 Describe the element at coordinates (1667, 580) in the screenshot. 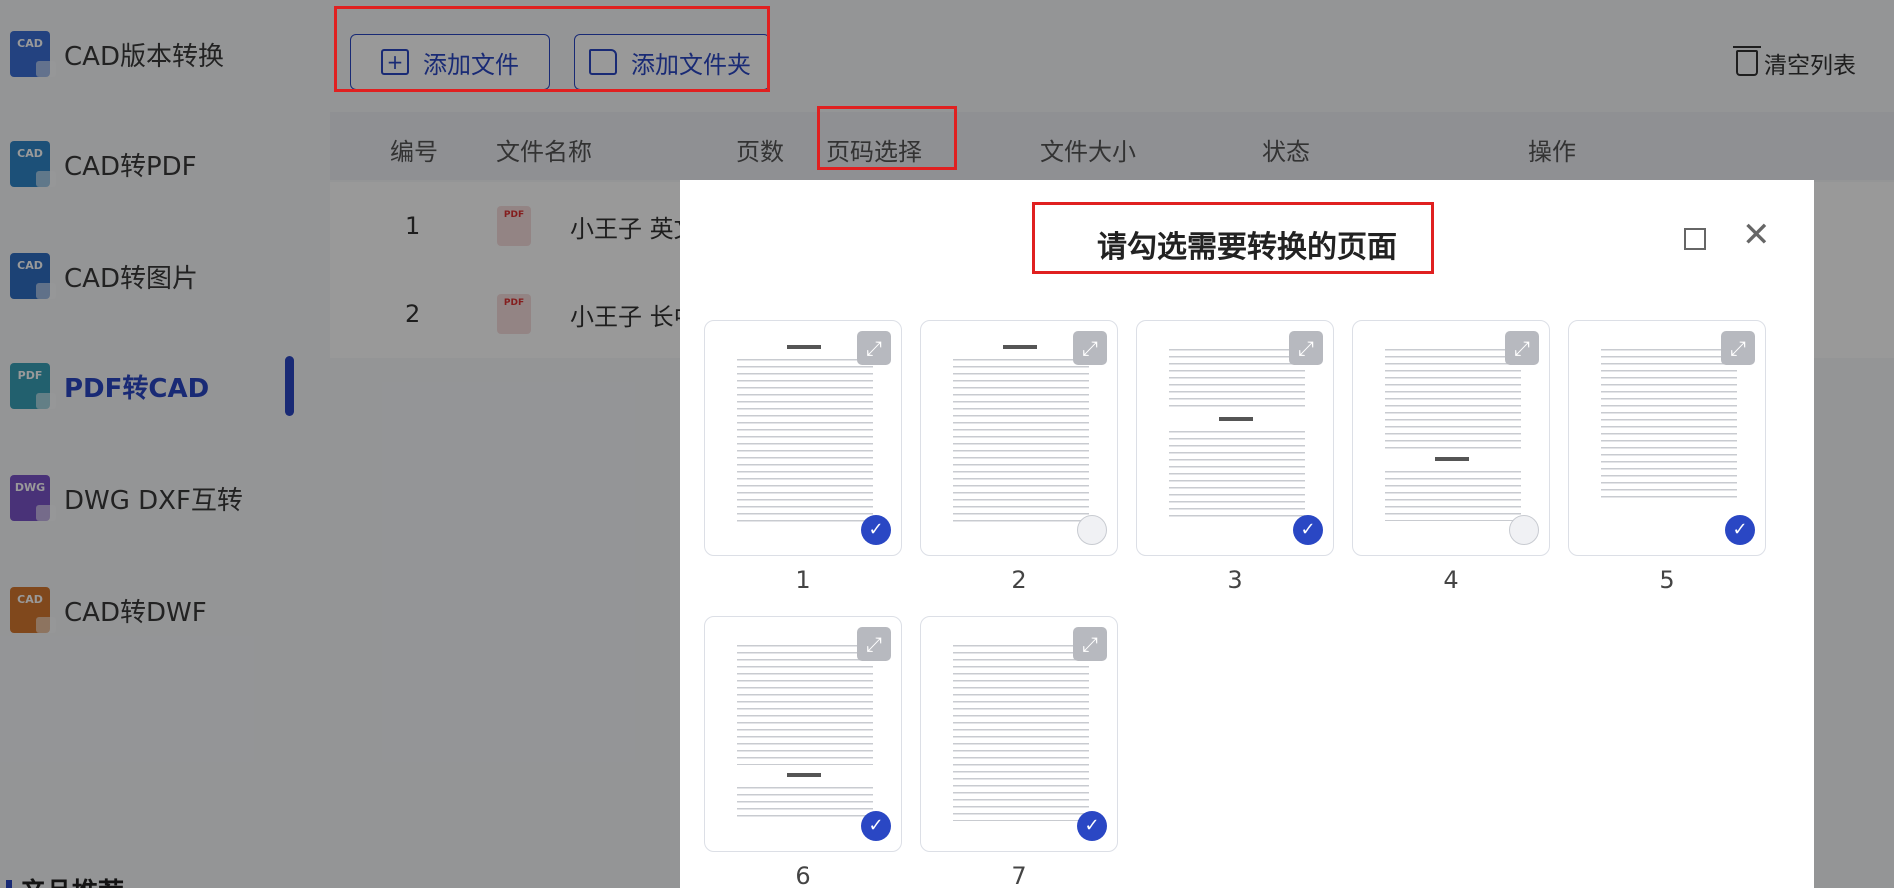

I see `page-number-label: 5` at that location.